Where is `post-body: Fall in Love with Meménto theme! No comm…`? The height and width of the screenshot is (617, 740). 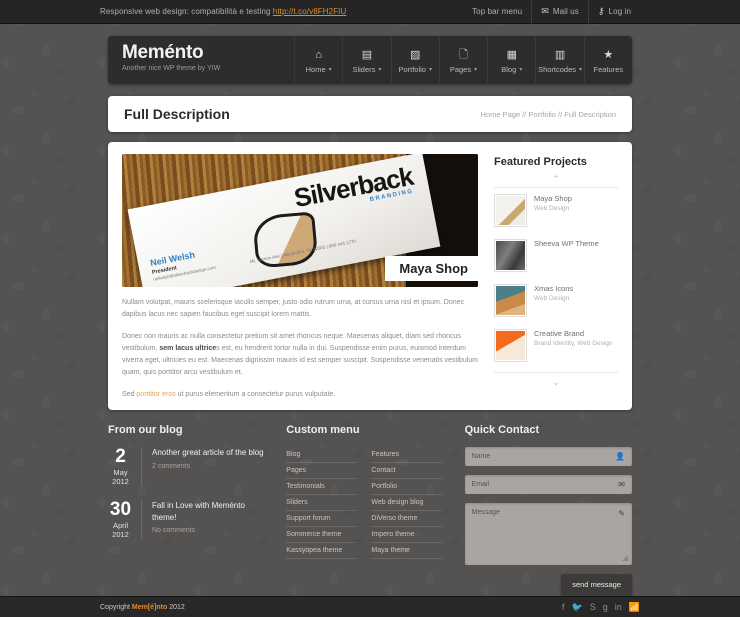 post-body: Fall in Love with Meménto theme! No comm… is located at coordinates (208, 519).